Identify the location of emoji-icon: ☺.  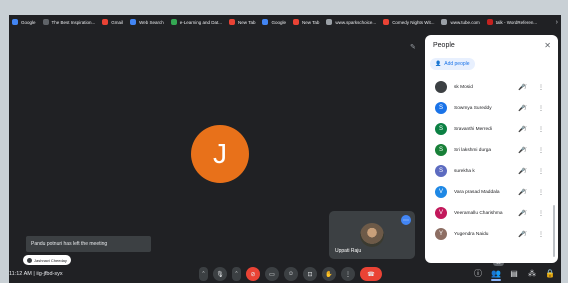
(291, 274).